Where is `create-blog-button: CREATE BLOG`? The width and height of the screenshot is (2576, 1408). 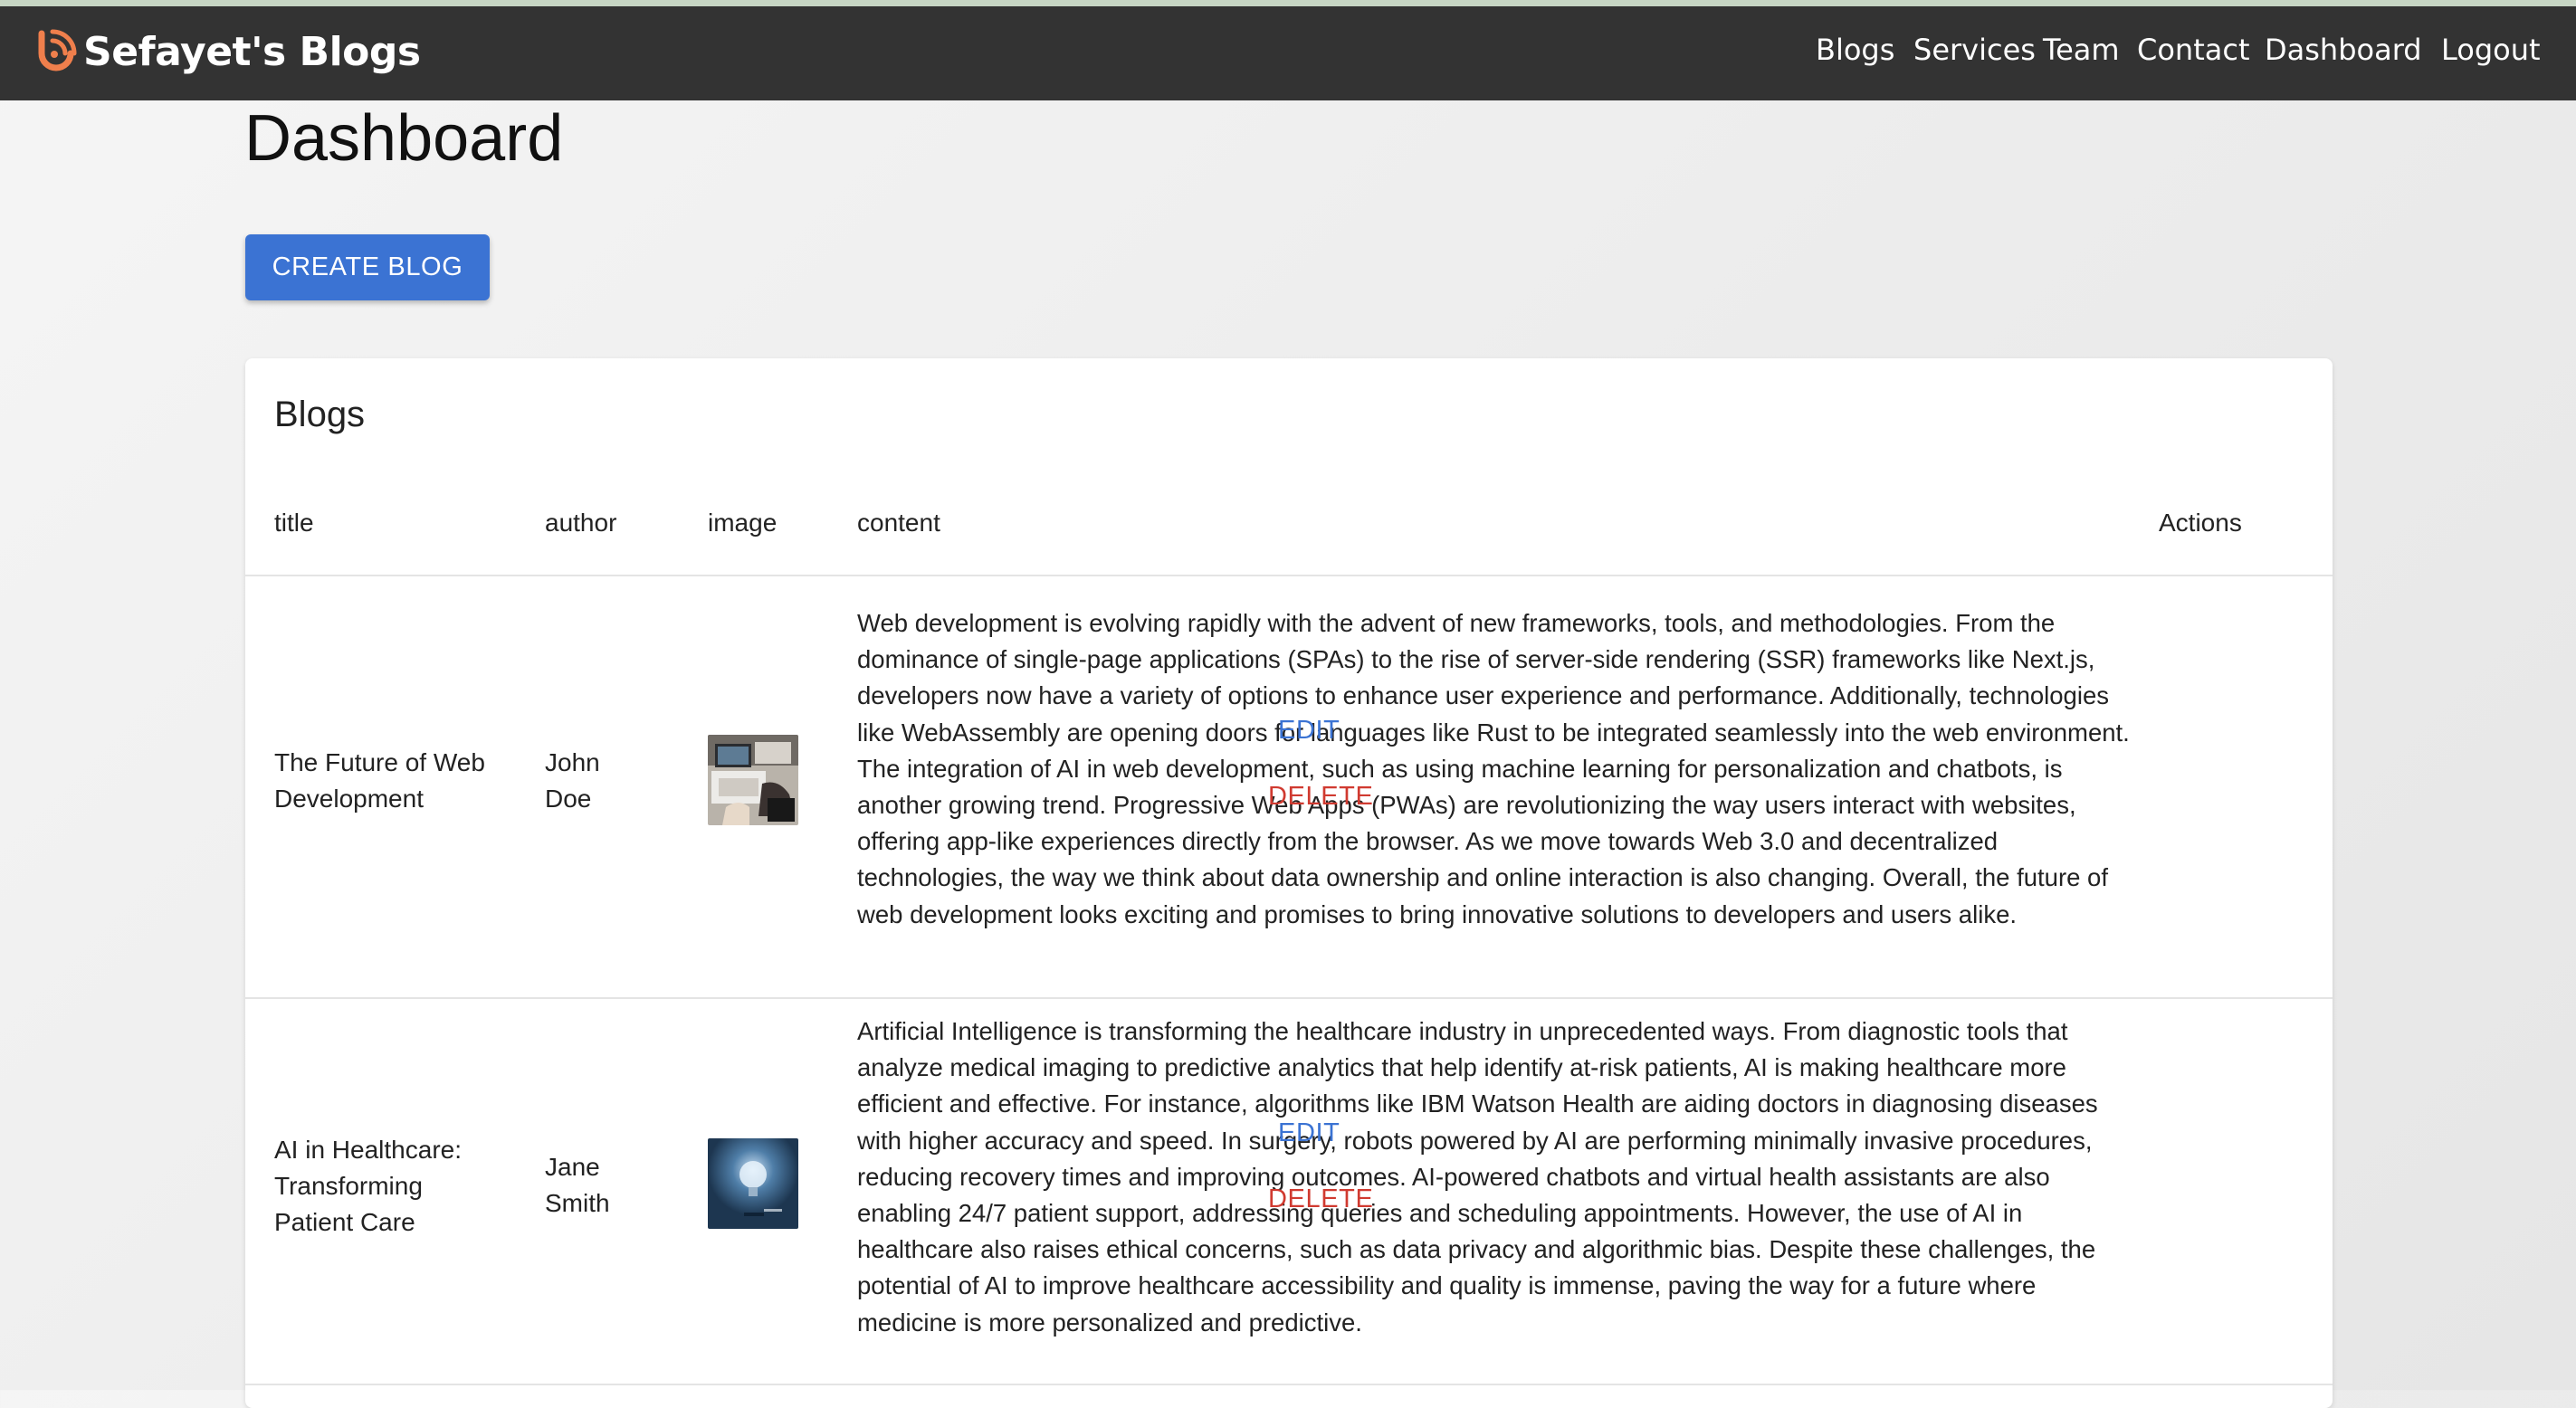
create-blog-button: CREATE BLOG is located at coordinates (368, 267).